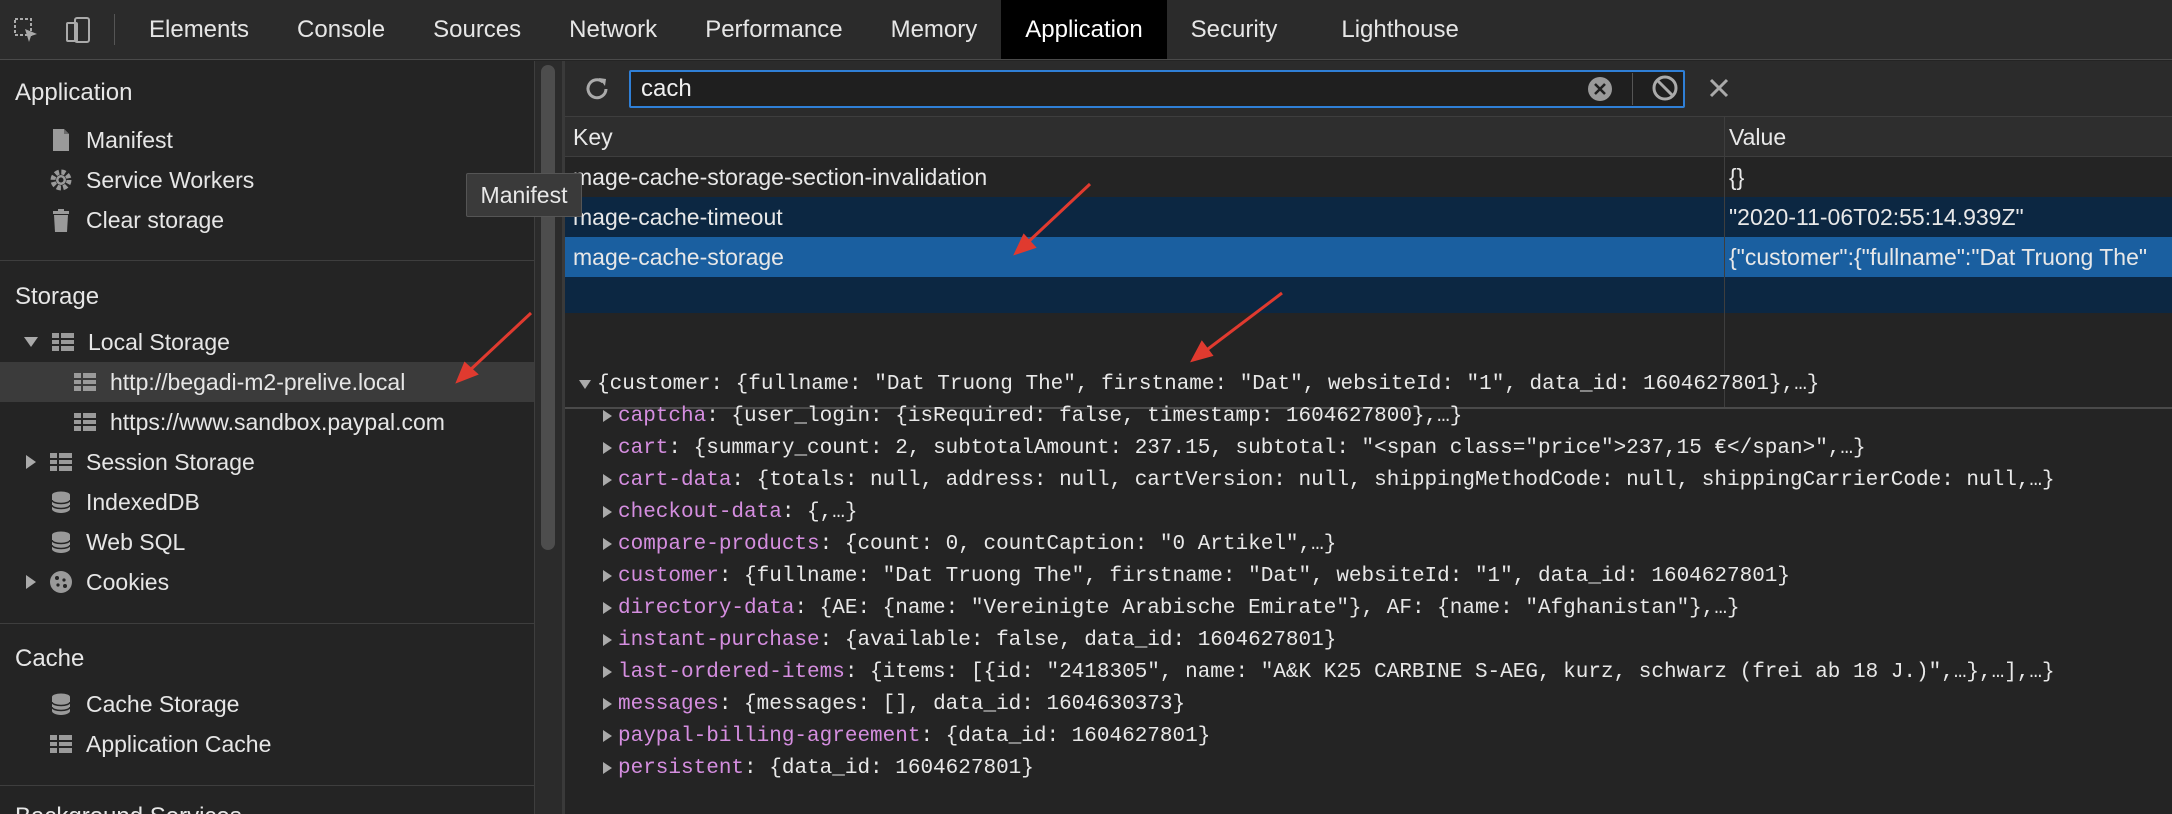  Describe the element at coordinates (889, 768) in the screenshot. I see `tree-item-value: : {data_id: 1604627801}` at that location.